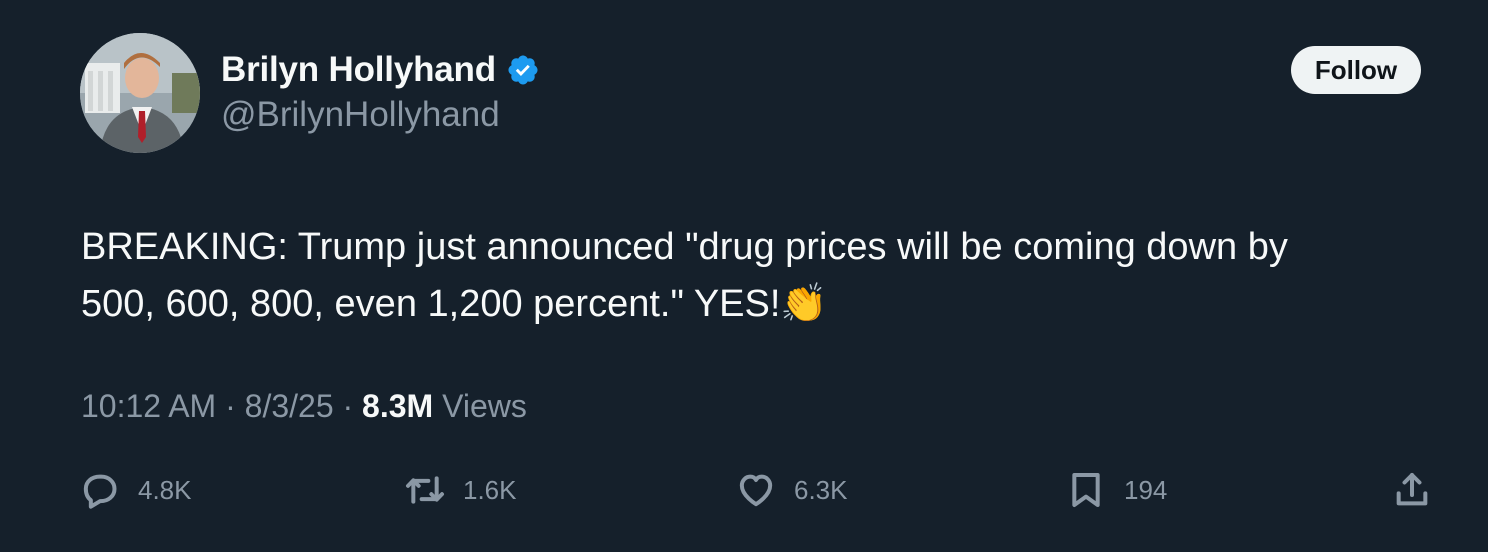 The width and height of the screenshot is (1488, 552). What do you see at coordinates (523, 70) in the screenshot?
I see `verified-badge-icon` at bounding box center [523, 70].